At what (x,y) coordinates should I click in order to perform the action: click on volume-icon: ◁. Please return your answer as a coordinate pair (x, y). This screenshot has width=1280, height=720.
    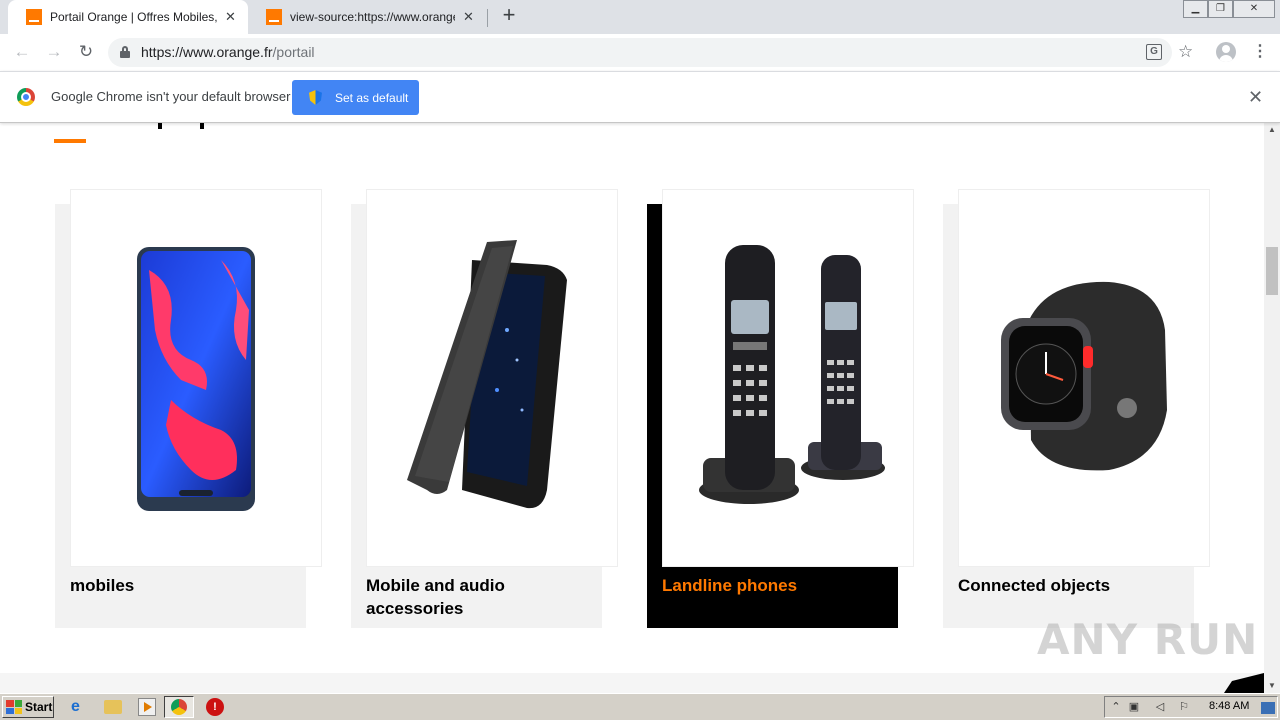
    Looking at the image, I should click on (1160, 707).